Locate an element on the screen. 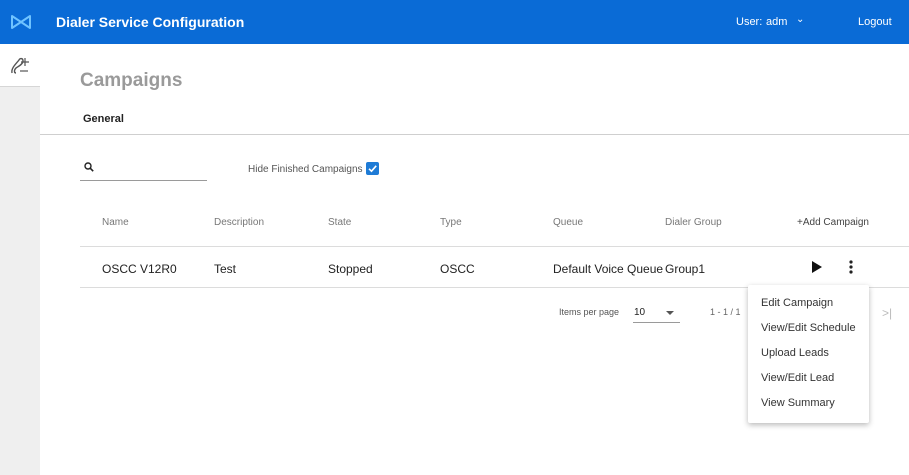 This screenshot has height=475, width=909. menu-item-upload-leads: Upload Leads is located at coordinates (795, 353).